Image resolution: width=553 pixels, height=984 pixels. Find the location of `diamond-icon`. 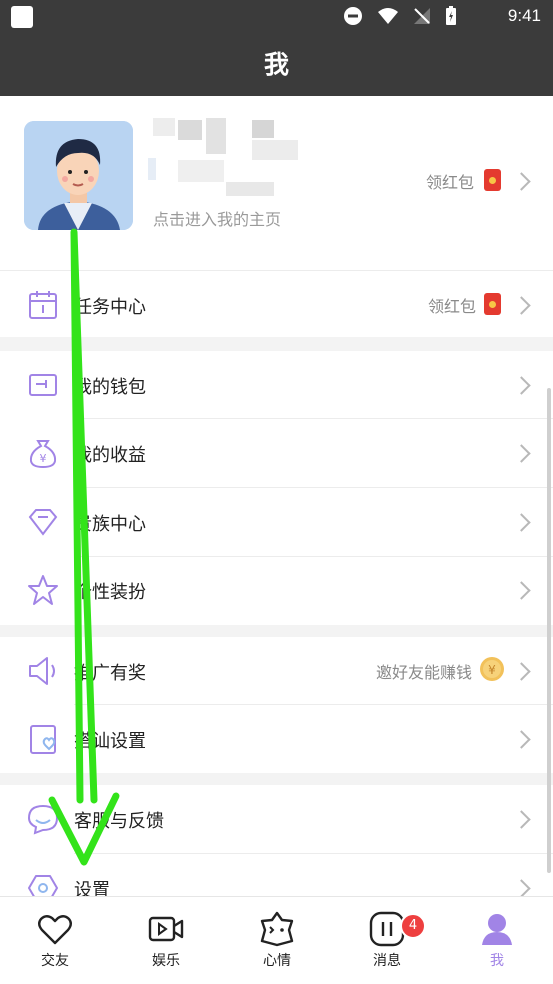

diamond-icon is located at coordinates (43, 522).